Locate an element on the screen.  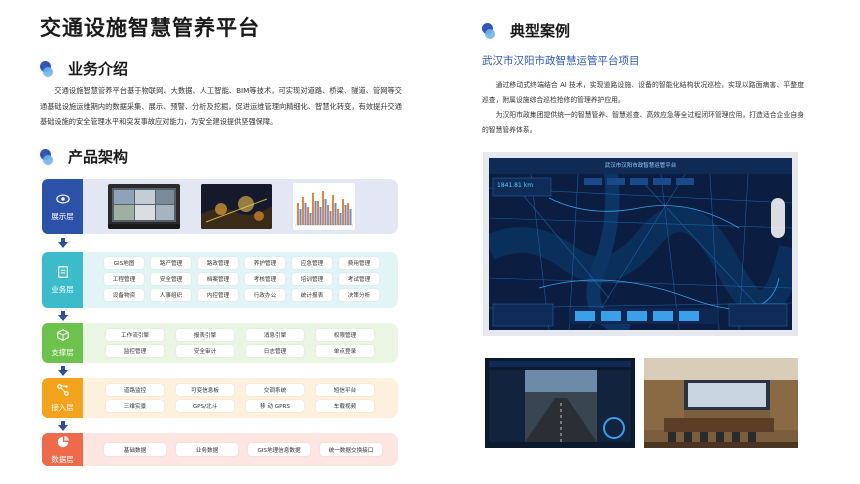
layer-module-chip: GIS地理信息数据 is located at coordinates (279, 449).